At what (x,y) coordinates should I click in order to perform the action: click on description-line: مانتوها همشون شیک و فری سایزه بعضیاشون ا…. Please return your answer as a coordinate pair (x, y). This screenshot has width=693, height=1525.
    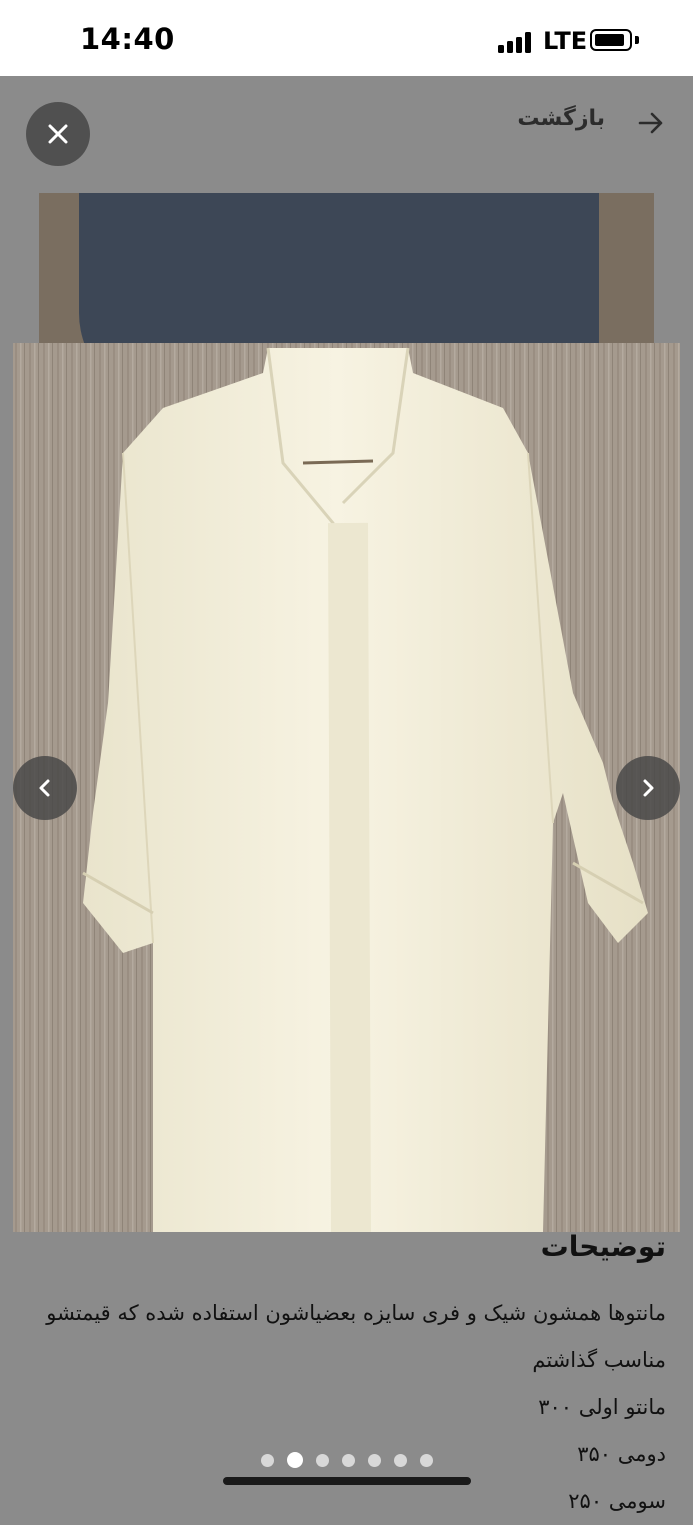
    Looking at the image, I should click on (356, 1313).